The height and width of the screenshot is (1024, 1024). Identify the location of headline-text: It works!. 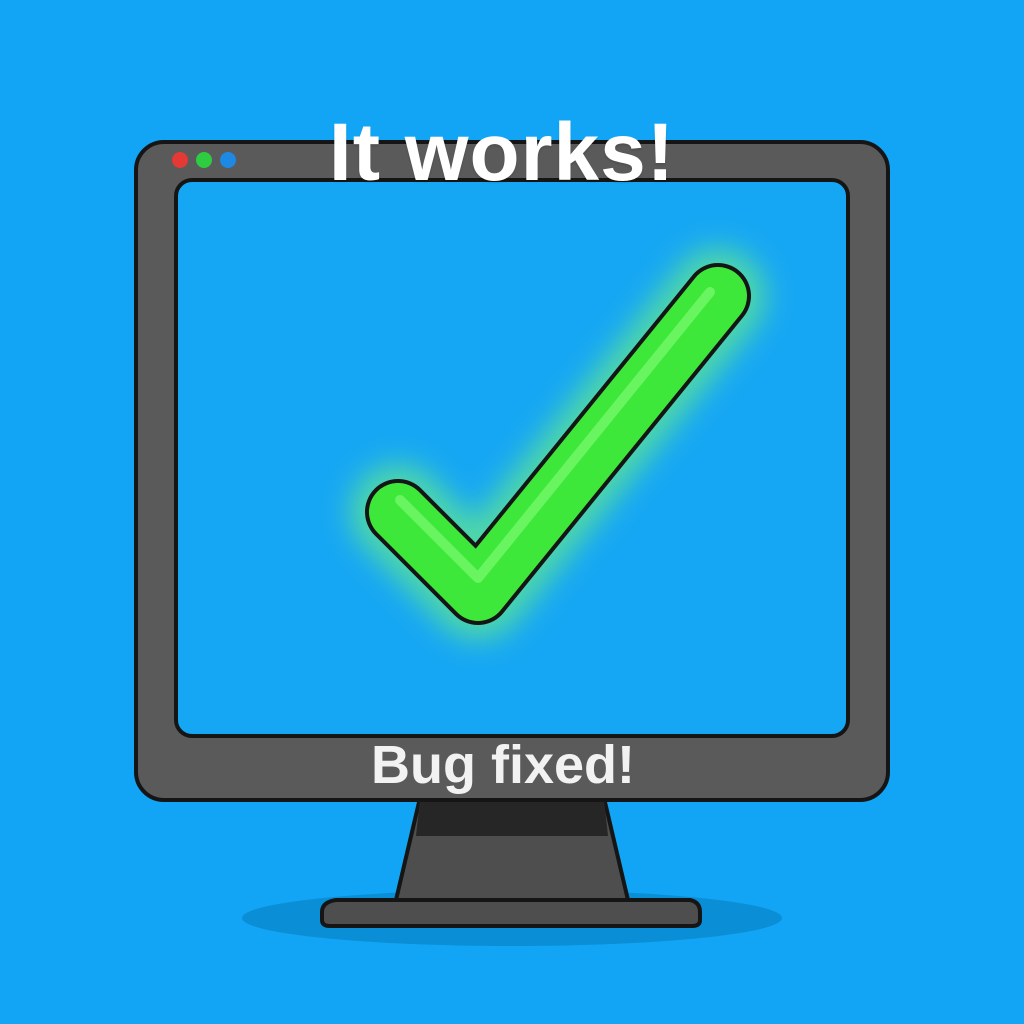
(502, 152).